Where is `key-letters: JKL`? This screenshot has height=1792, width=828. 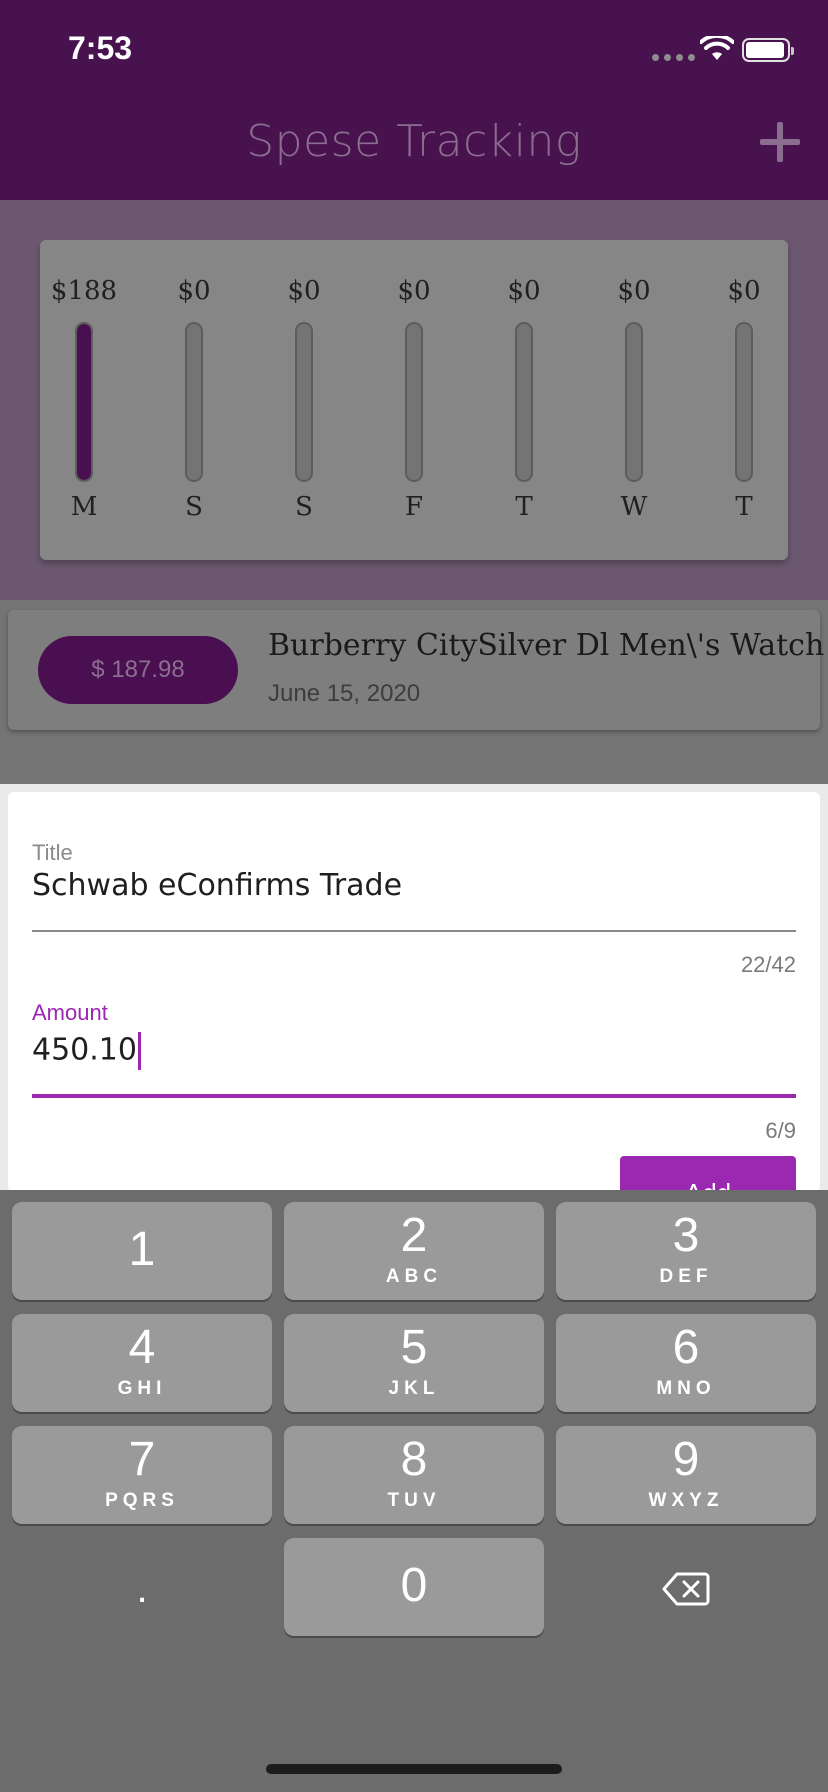 key-letters: JKL is located at coordinates (414, 1388).